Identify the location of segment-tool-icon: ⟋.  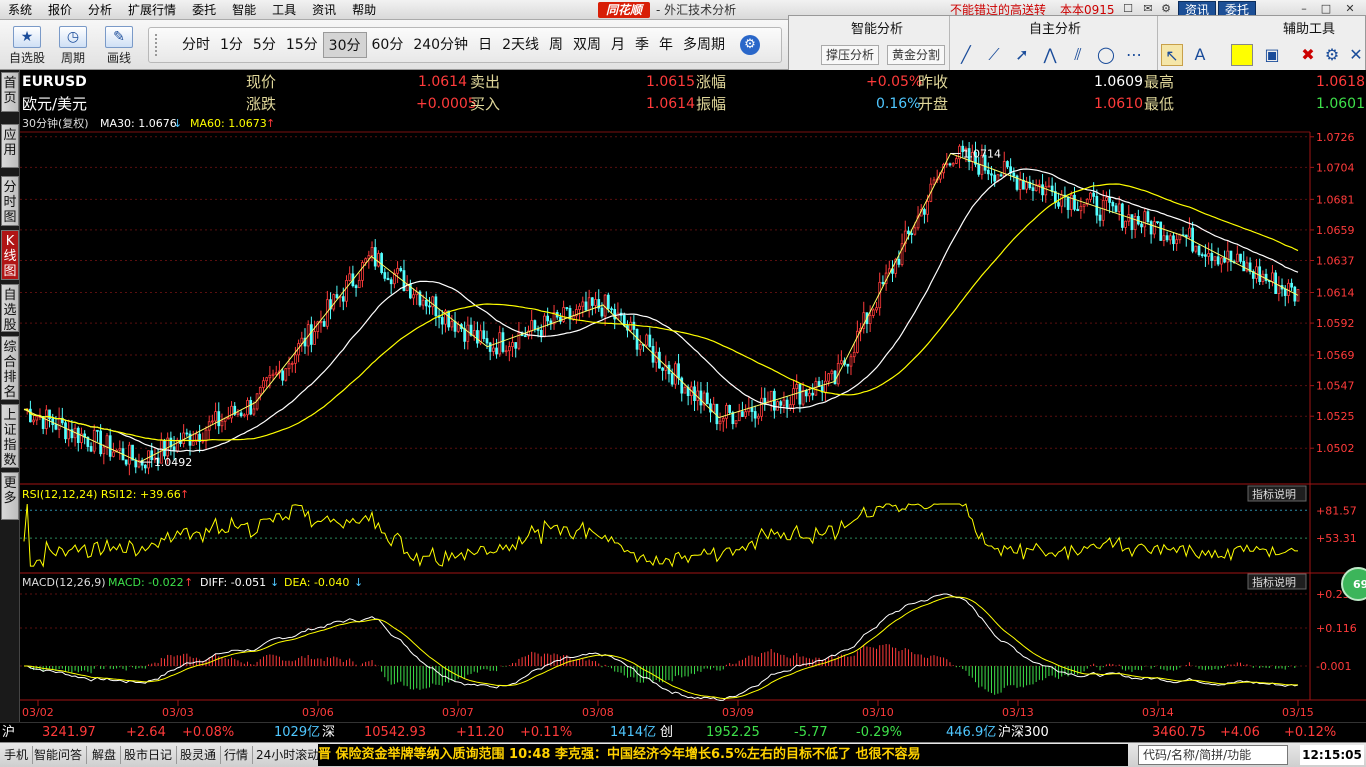
(994, 55).